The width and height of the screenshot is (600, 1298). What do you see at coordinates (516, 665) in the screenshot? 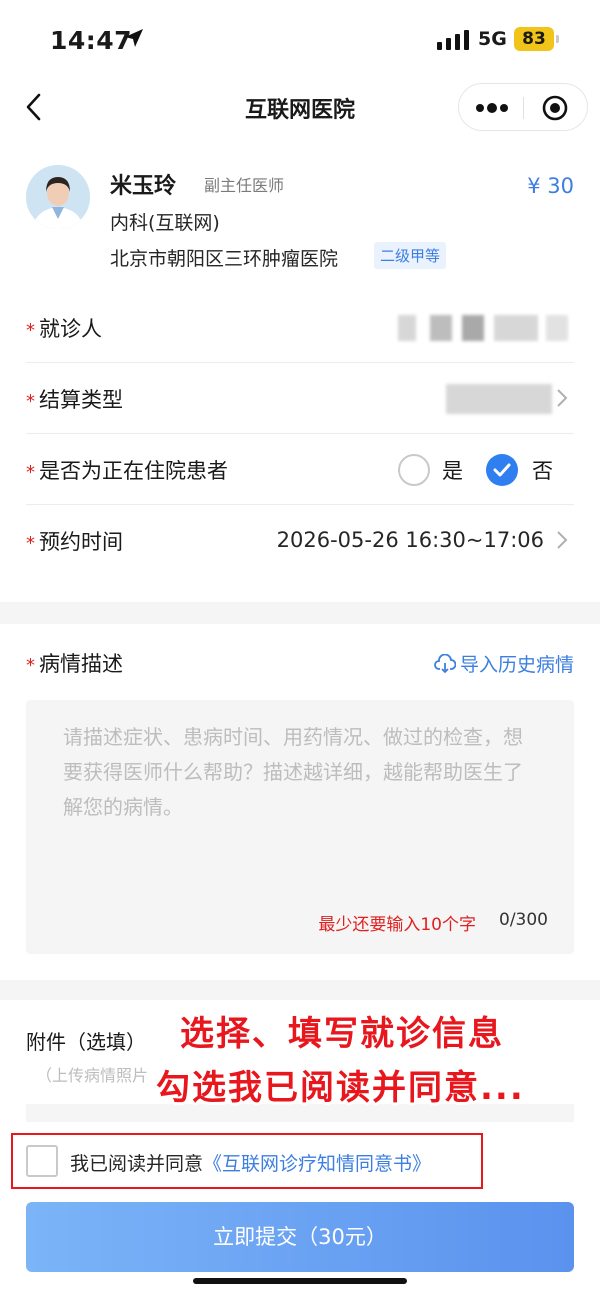
I see `import-history-label: 导入历史病情` at bounding box center [516, 665].